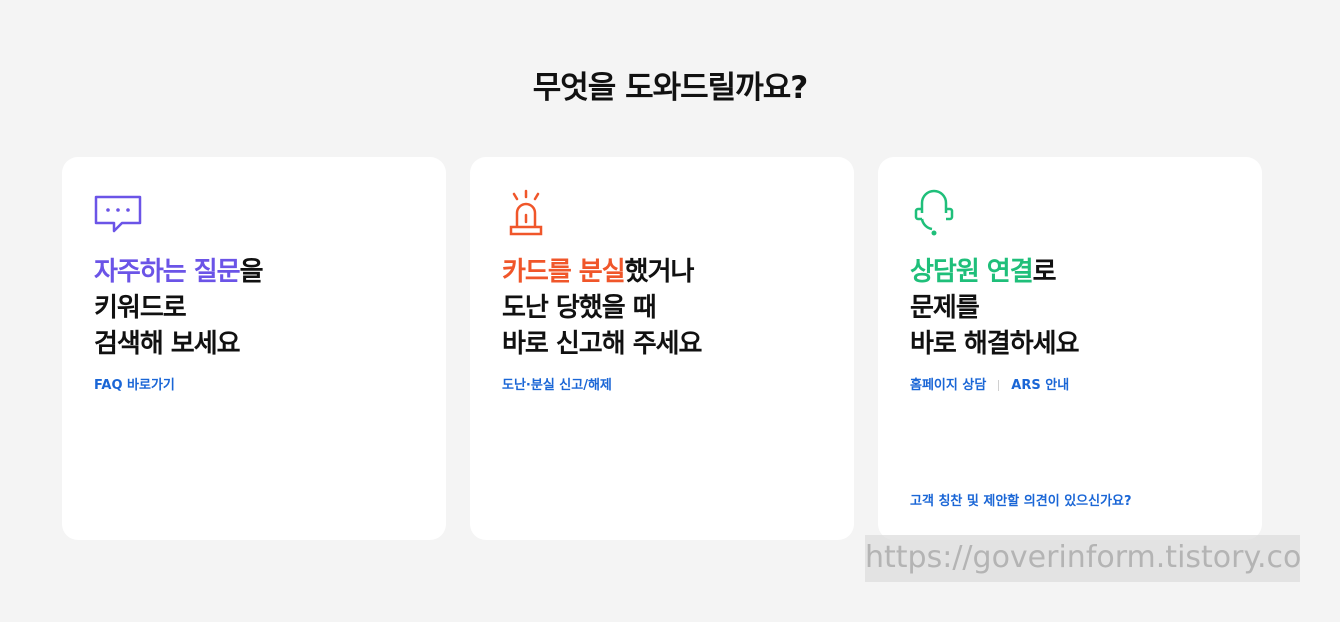 This screenshot has width=1340, height=622. Describe the element at coordinates (602, 344) in the screenshot. I see `headline-line3: 바로 신고해 주세요` at that location.